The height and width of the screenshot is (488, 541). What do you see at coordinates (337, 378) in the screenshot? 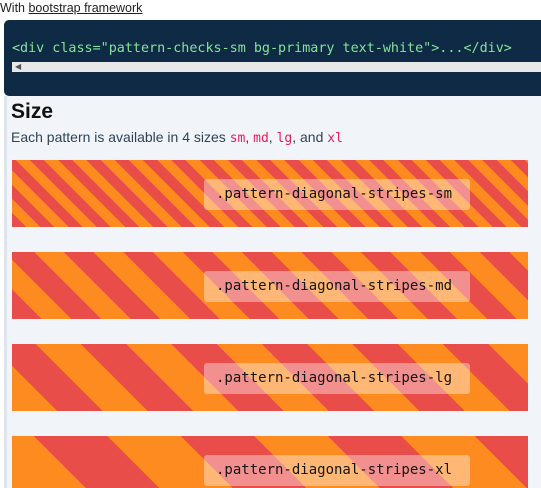
I see `pattern-class-label: .pattern-diagonal-stripes-lg` at bounding box center [337, 378].